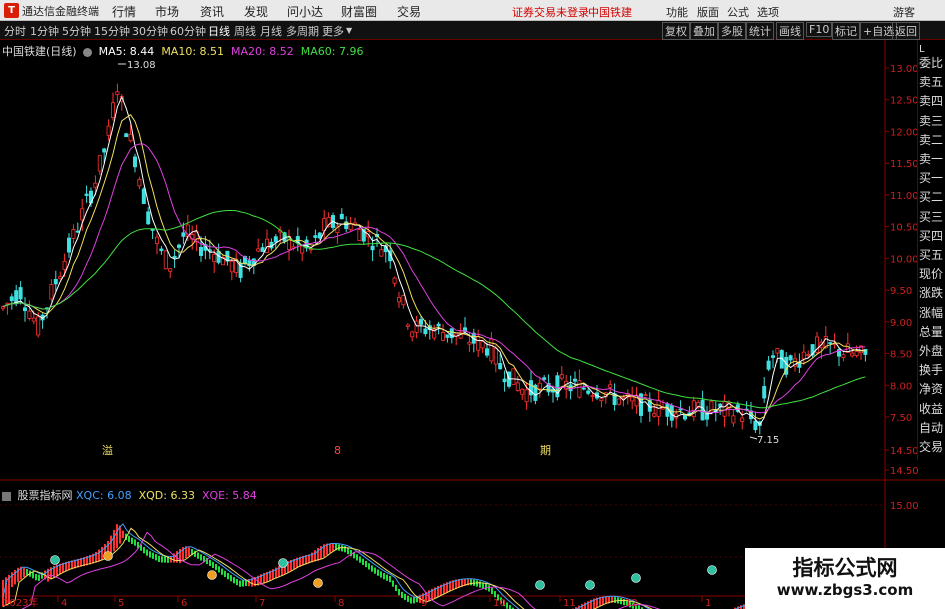  Describe the element at coordinates (932, 427) in the screenshot. I see `side-item: 自动` at that location.